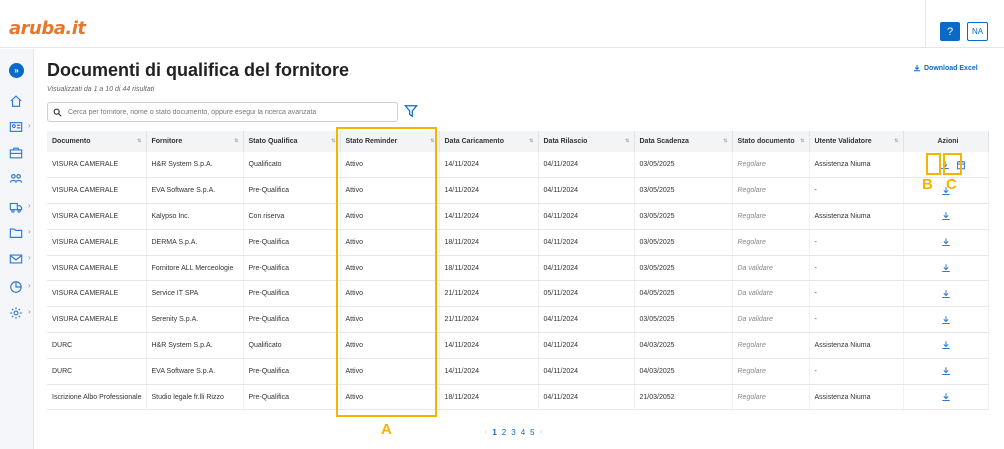 The image size is (1004, 449). I want to click on sidebar-item-truck: ›, so click(21, 207).